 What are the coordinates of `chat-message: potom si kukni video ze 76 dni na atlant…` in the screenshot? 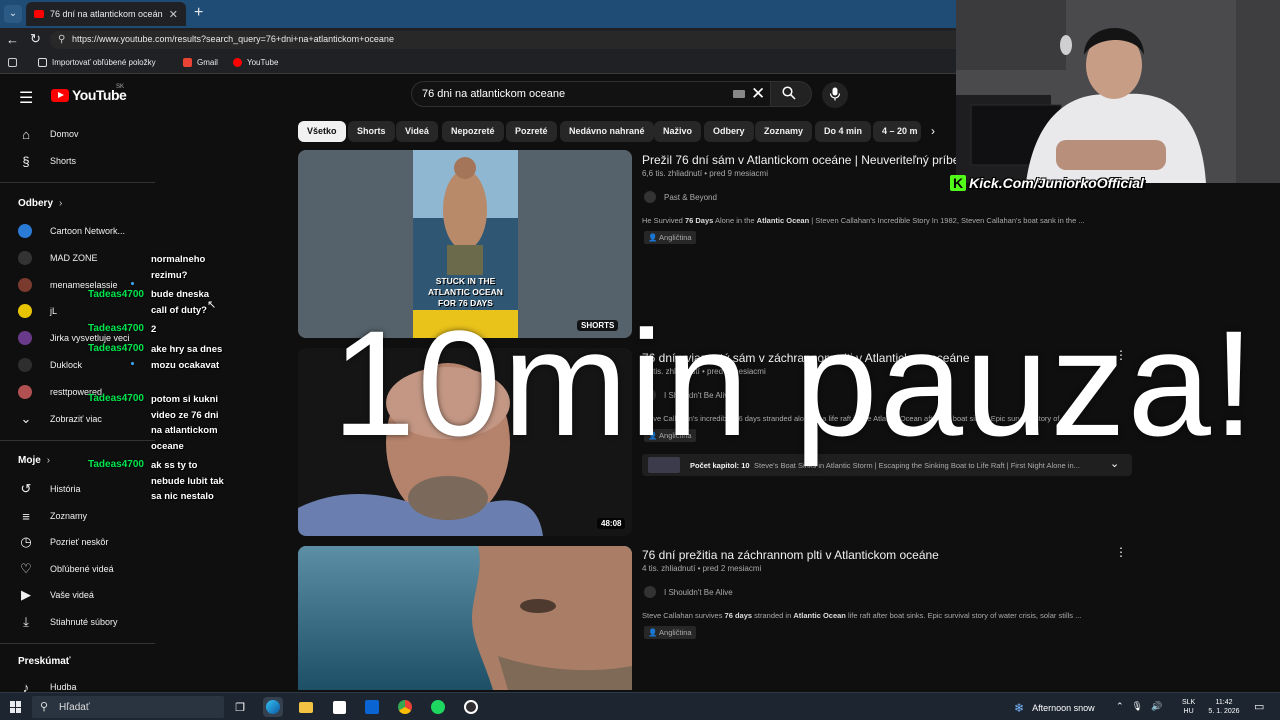 It's located at (185, 423).